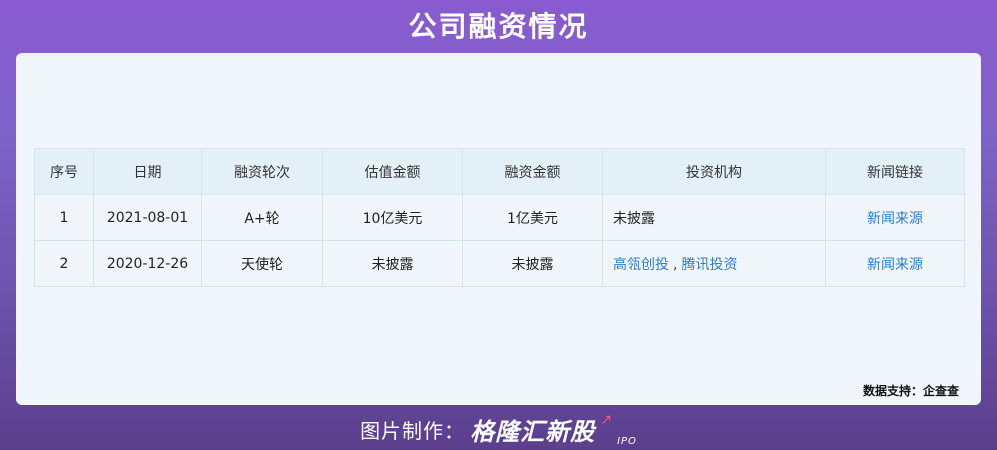  Describe the element at coordinates (392, 217) in the screenshot. I see `cell-valuation: 10亿美元` at that location.